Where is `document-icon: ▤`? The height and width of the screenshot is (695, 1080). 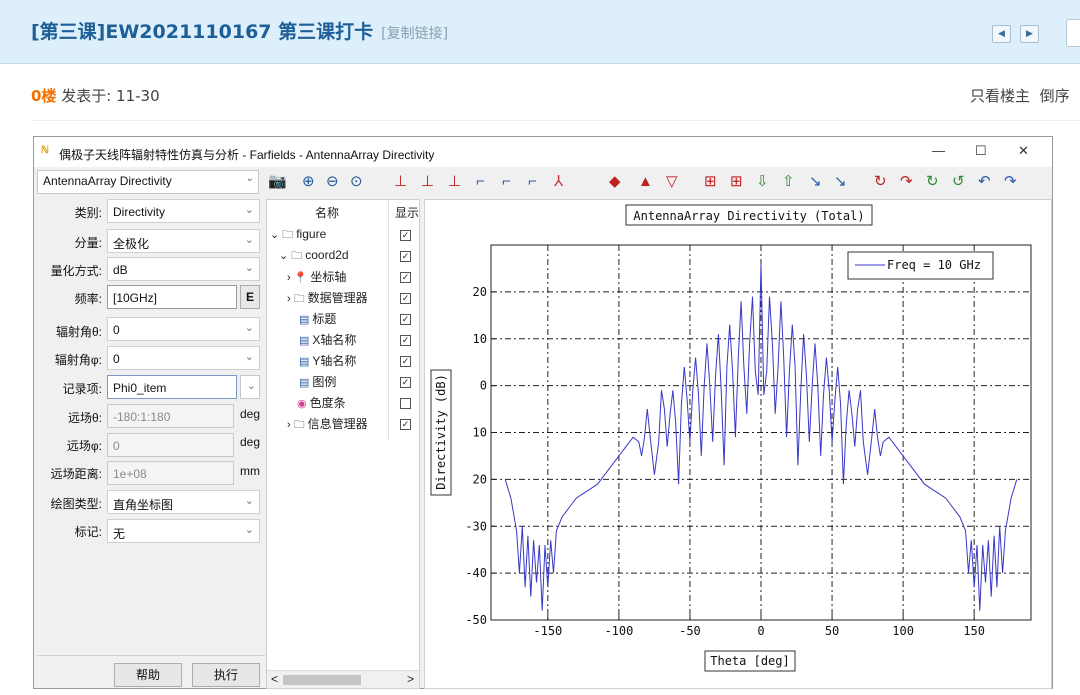 document-icon: ▤ is located at coordinates (304, 383).